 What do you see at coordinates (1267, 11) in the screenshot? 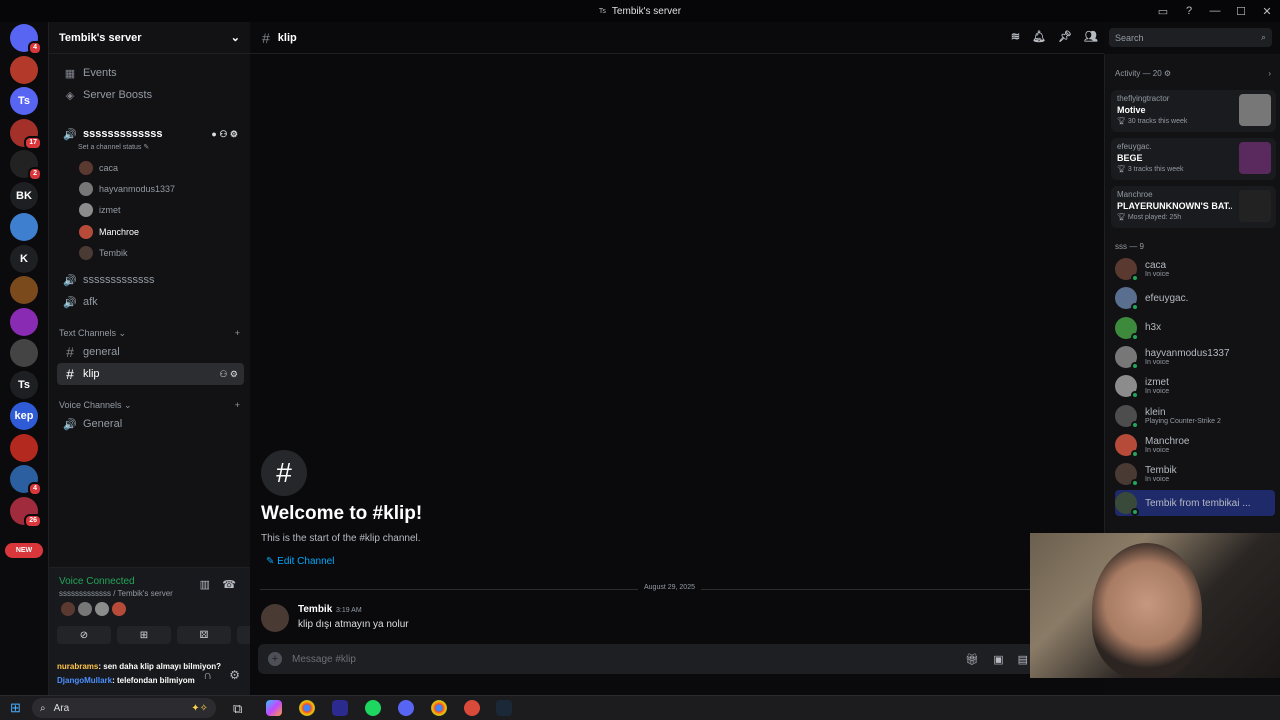
I see `close-button: ✕` at bounding box center [1267, 11].